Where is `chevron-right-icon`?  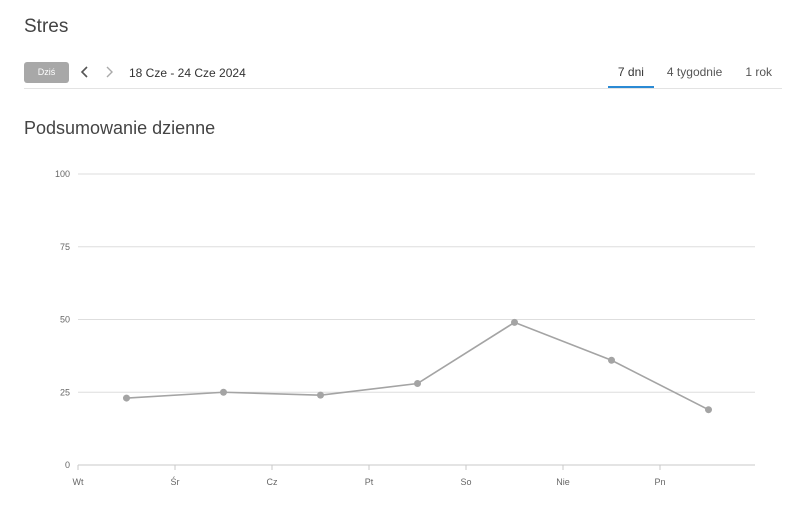 chevron-right-icon is located at coordinates (109, 72).